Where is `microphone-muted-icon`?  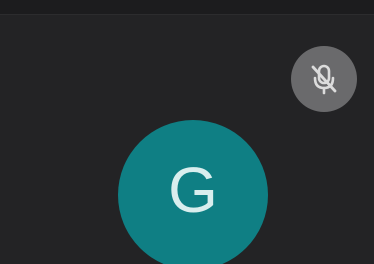 microphone-muted-icon is located at coordinates (324, 79).